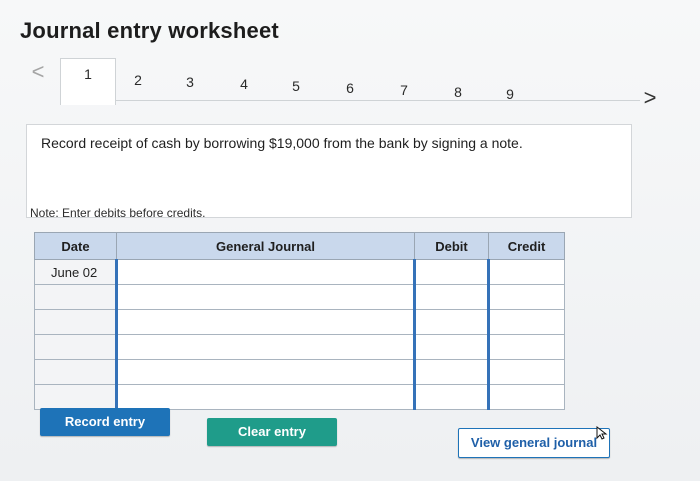 Image resolution: width=700 pixels, height=481 pixels. I want to click on tab-4: 4, so click(244, 84).